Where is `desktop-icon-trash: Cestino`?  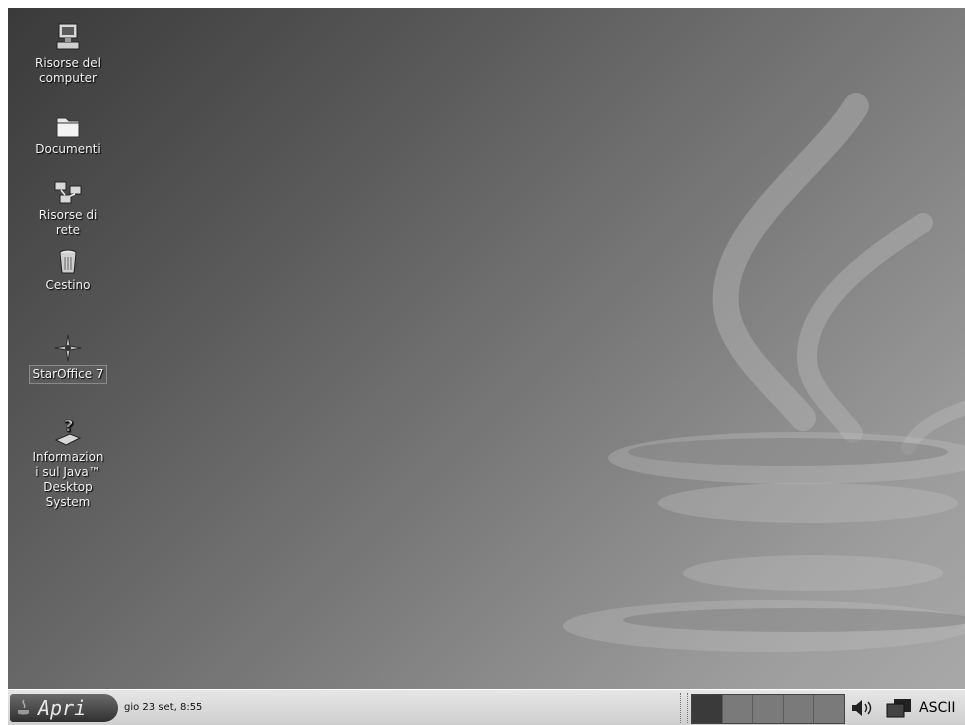
desktop-icon-trash: Cestino is located at coordinates (68, 270).